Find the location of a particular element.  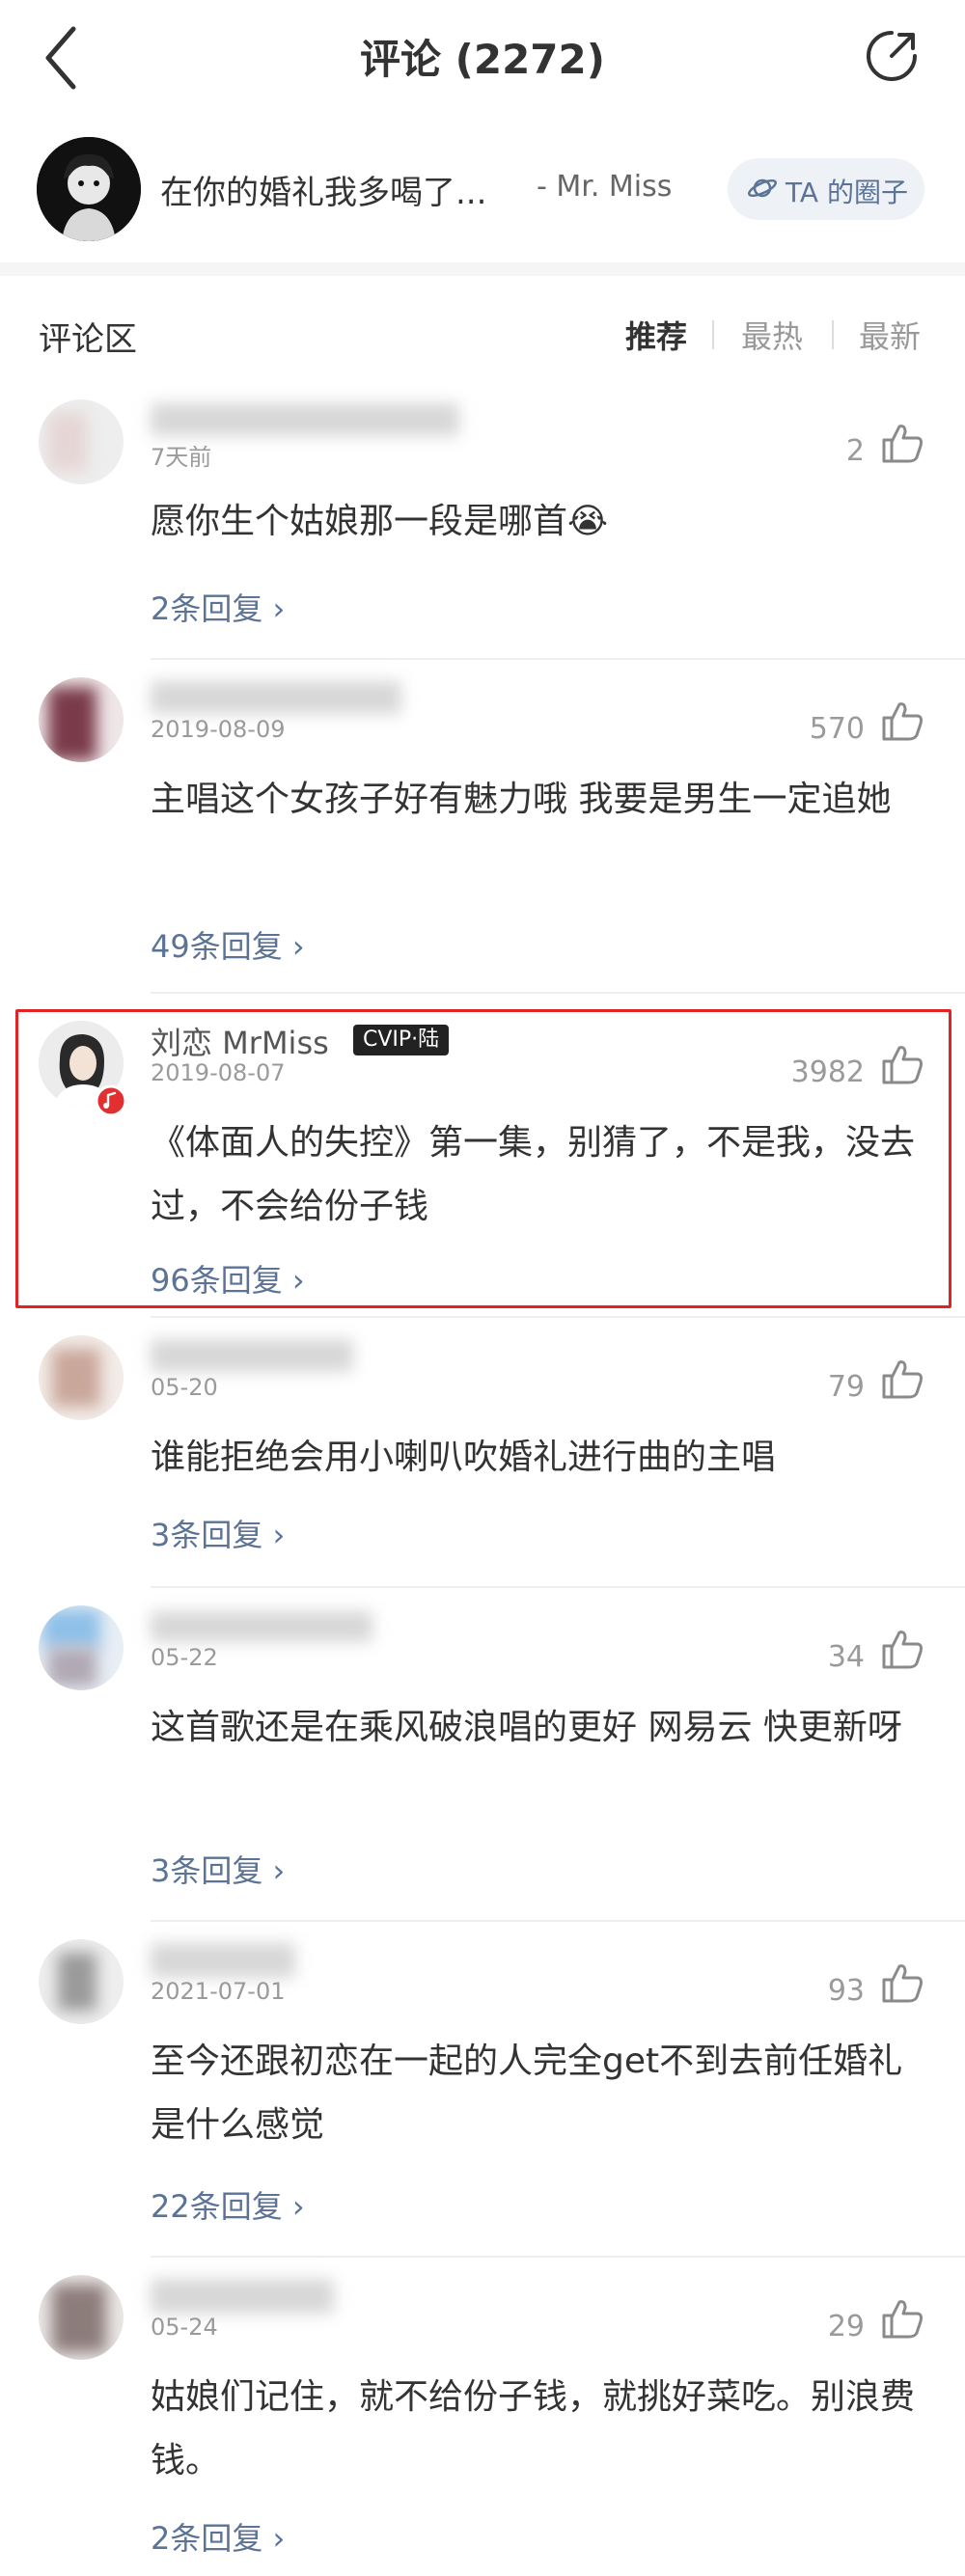

page-title: 评论 (2272) is located at coordinates (482, 60).